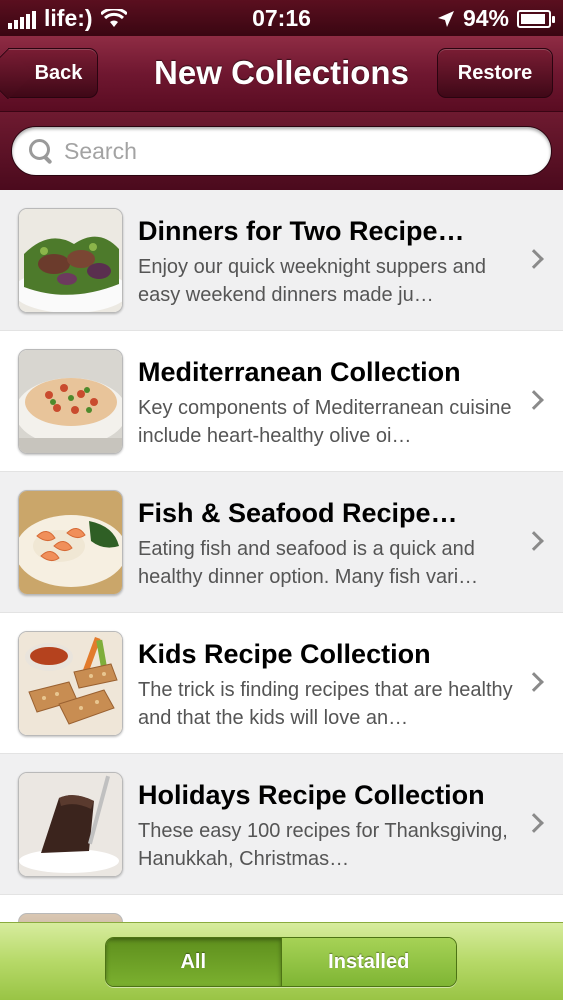  What do you see at coordinates (193, 962) in the screenshot?
I see `segment-all: All` at bounding box center [193, 962].